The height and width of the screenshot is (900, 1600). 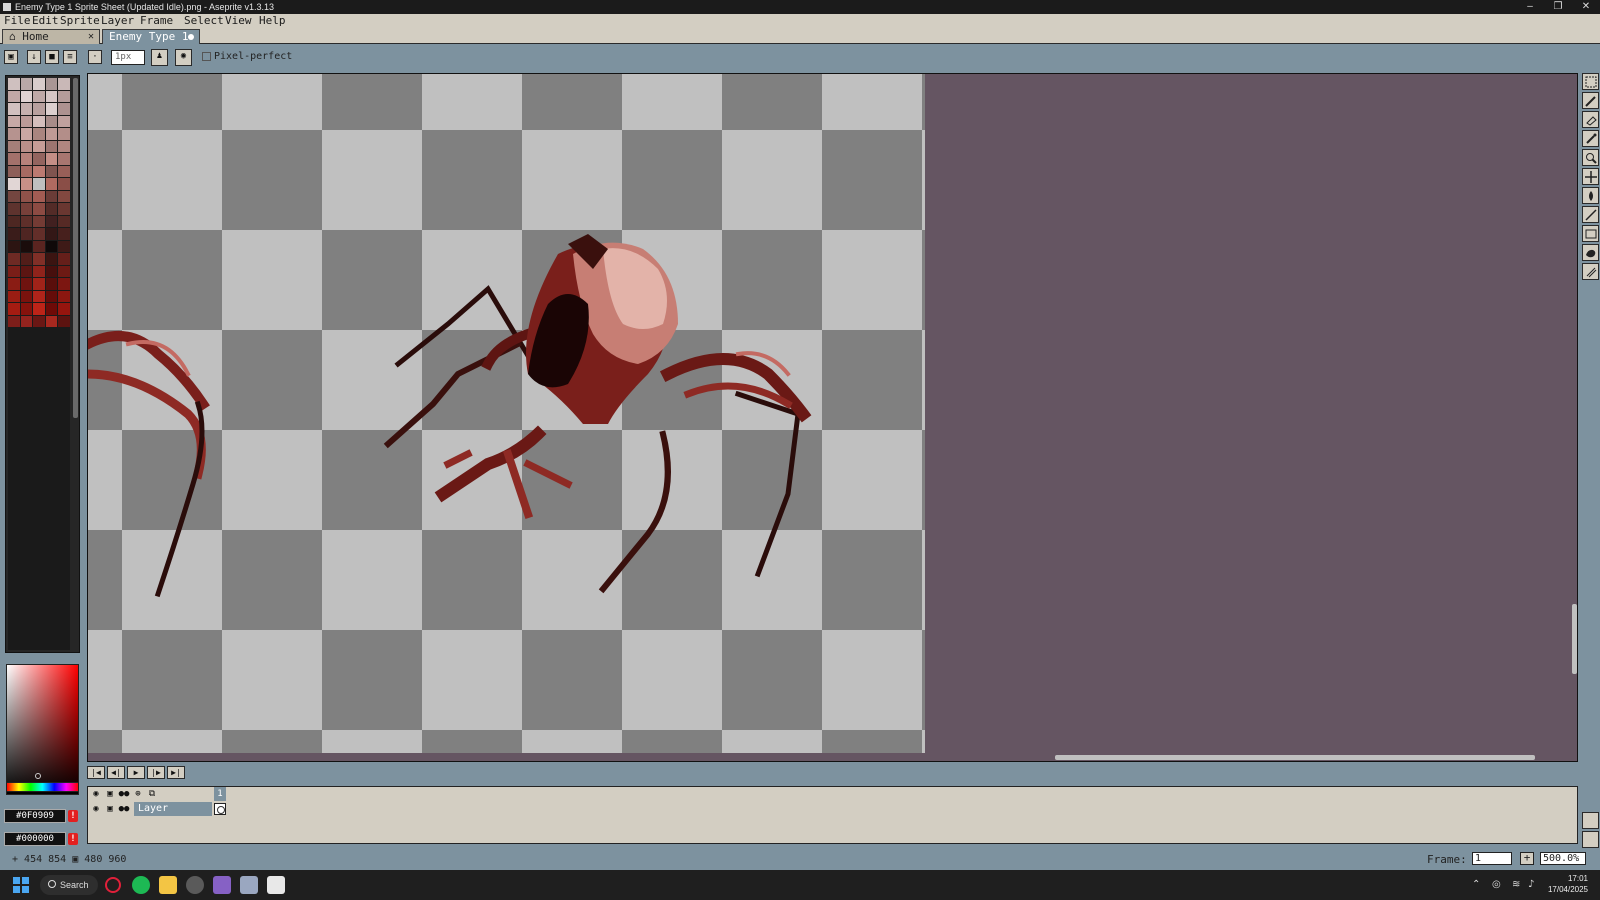 I want to click on menu-help: Help, so click(x=272, y=21).